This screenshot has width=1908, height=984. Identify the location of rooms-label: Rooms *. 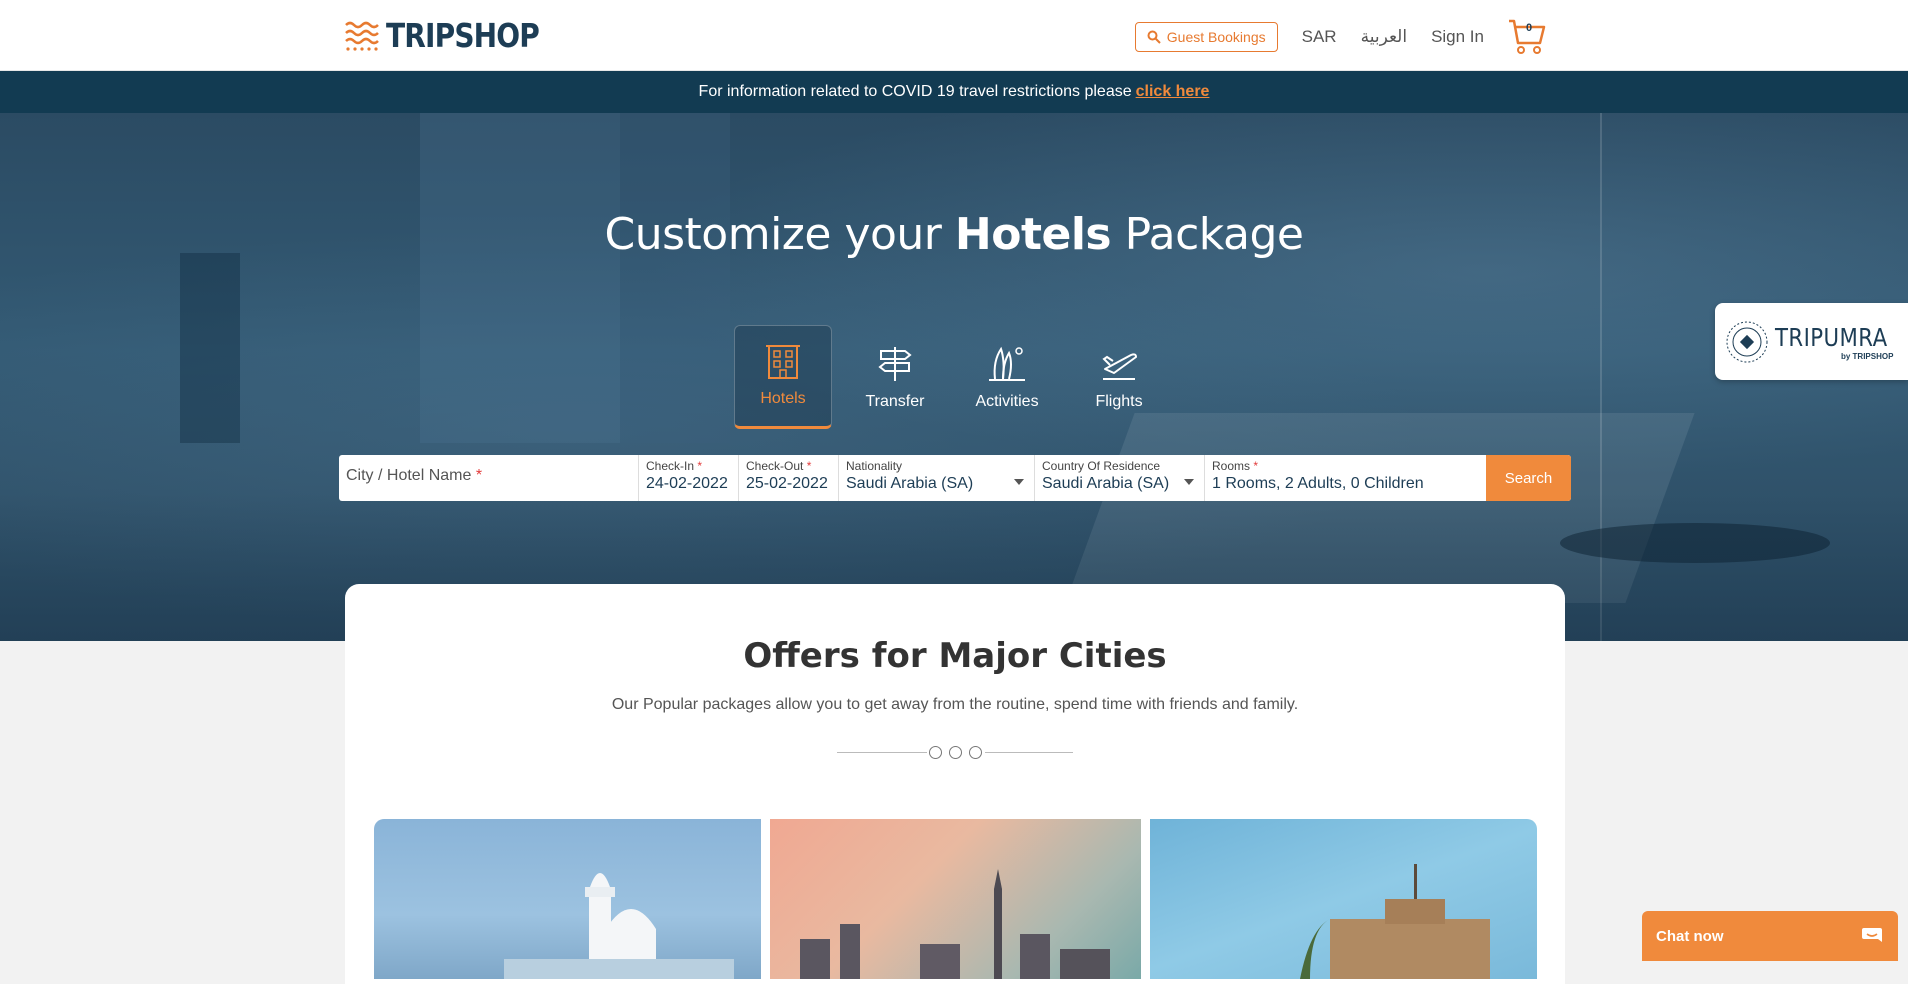
(1235, 466).